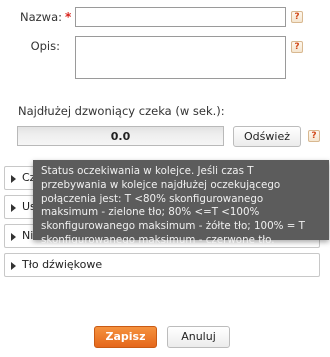 The height and width of the screenshot is (357, 330). What do you see at coordinates (180, 17) in the screenshot?
I see `name-input` at bounding box center [180, 17].